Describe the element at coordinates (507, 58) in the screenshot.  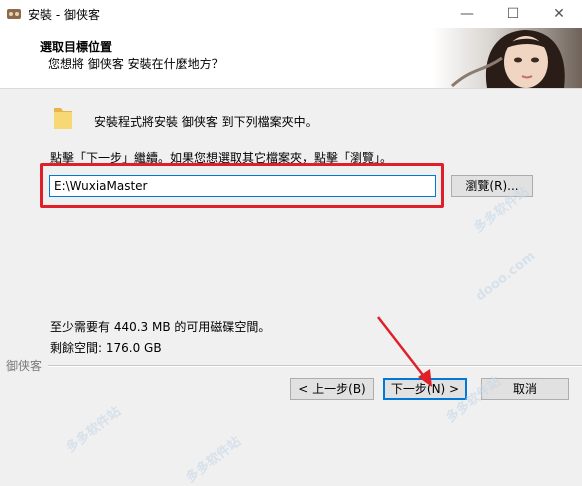
I see `character-portrait-icon` at that location.